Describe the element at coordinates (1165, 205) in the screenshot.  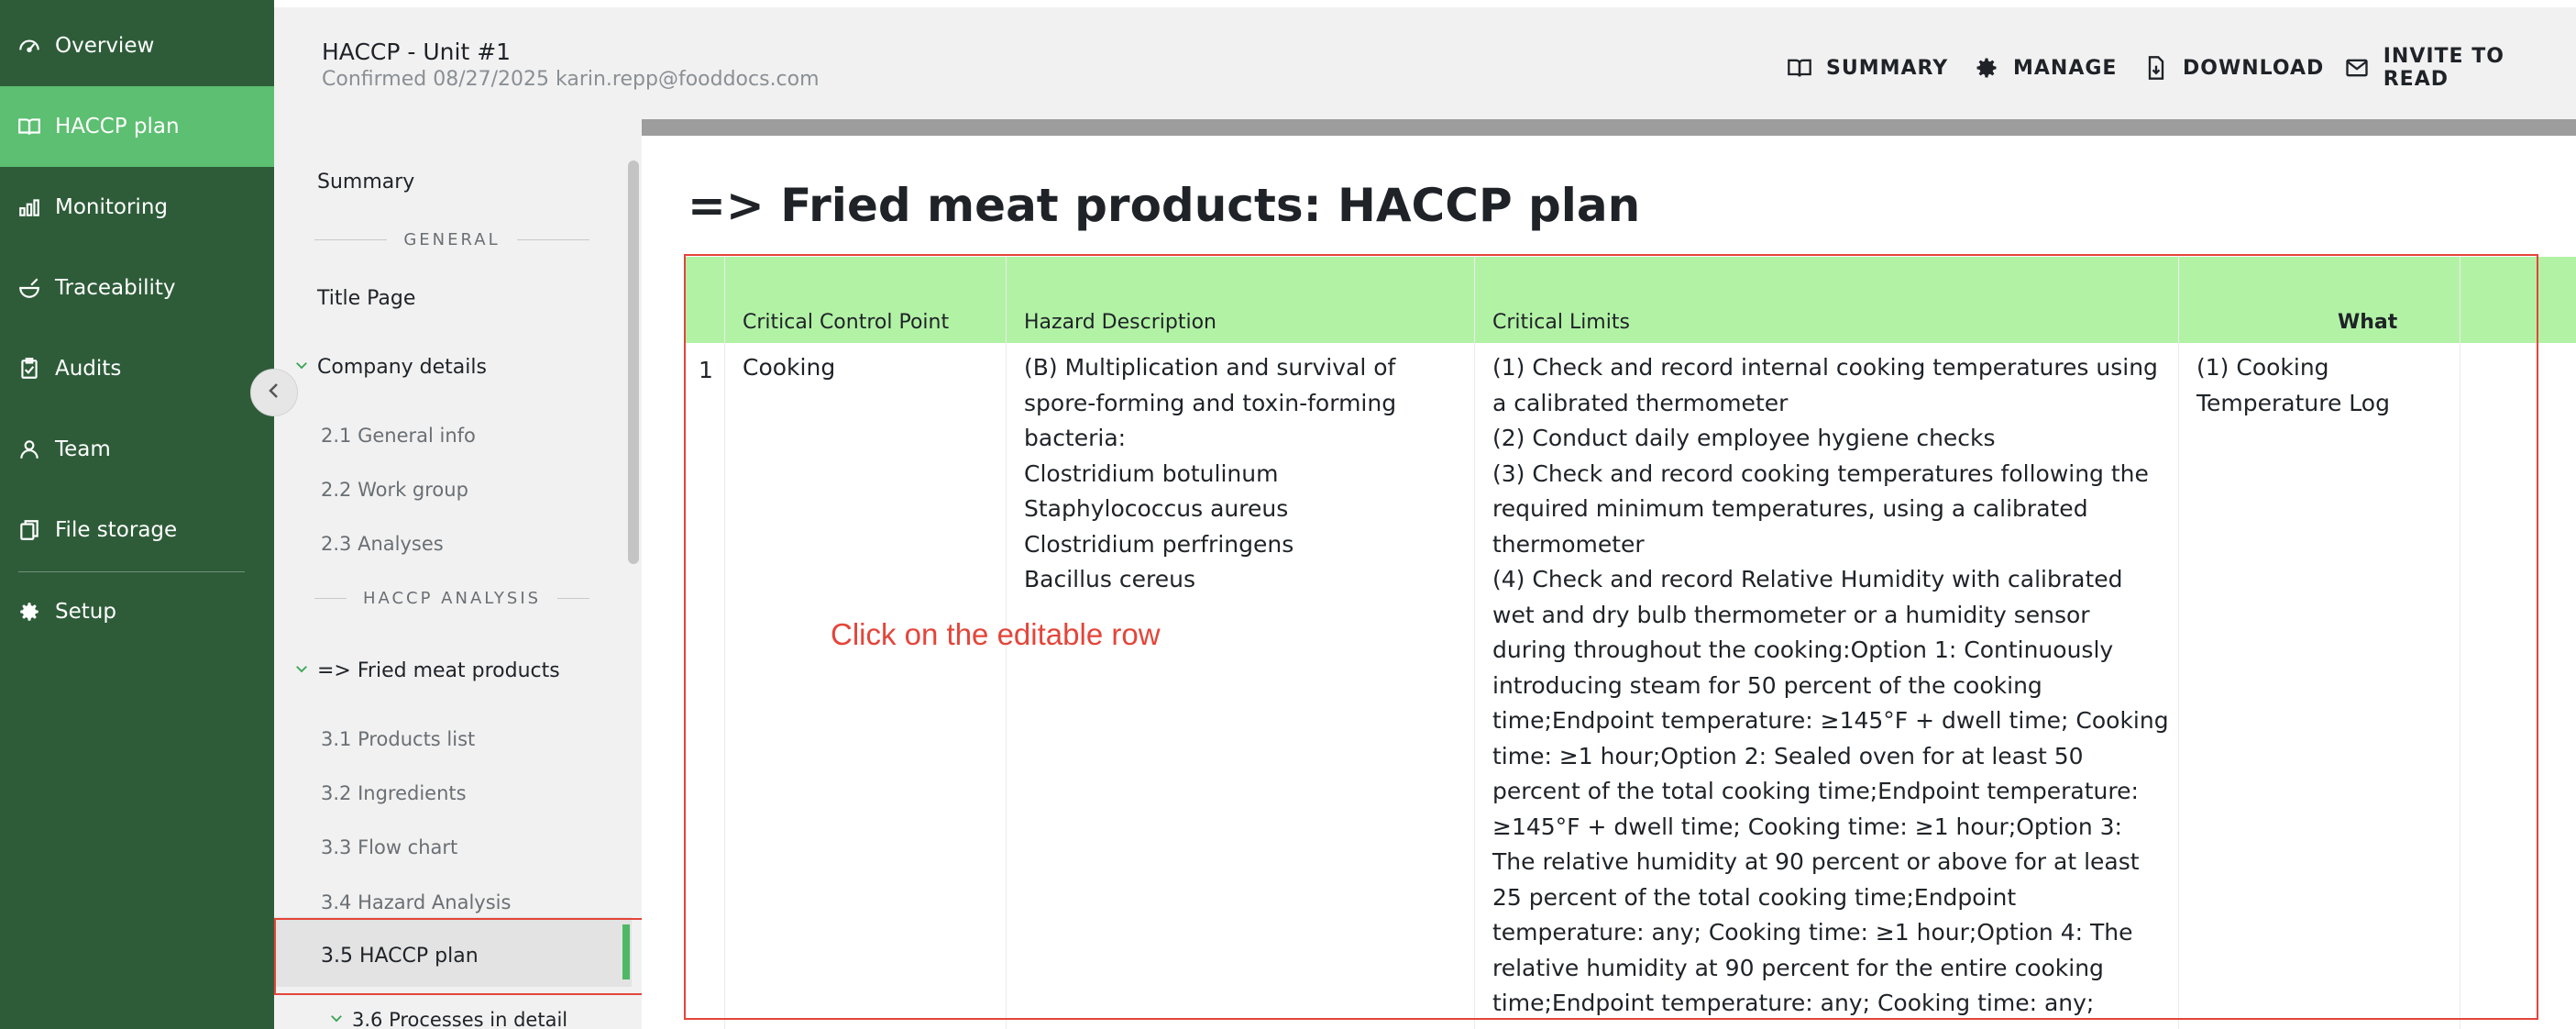
I see `page-title: => Fried meat products: HACCP plan` at that location.